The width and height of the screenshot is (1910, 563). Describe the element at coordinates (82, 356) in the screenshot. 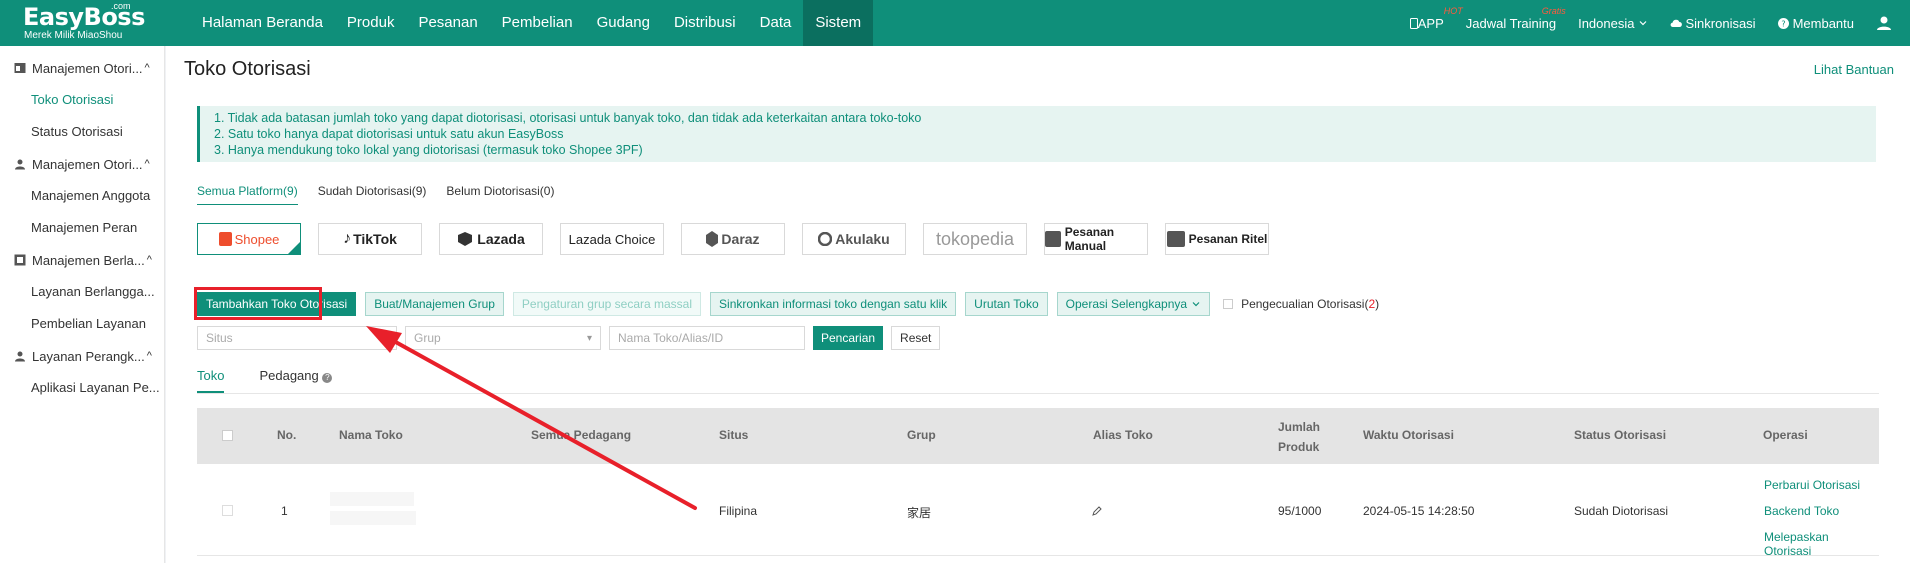

I see `sidebar-group-tools: Layanan Perangk... ^` at that location.